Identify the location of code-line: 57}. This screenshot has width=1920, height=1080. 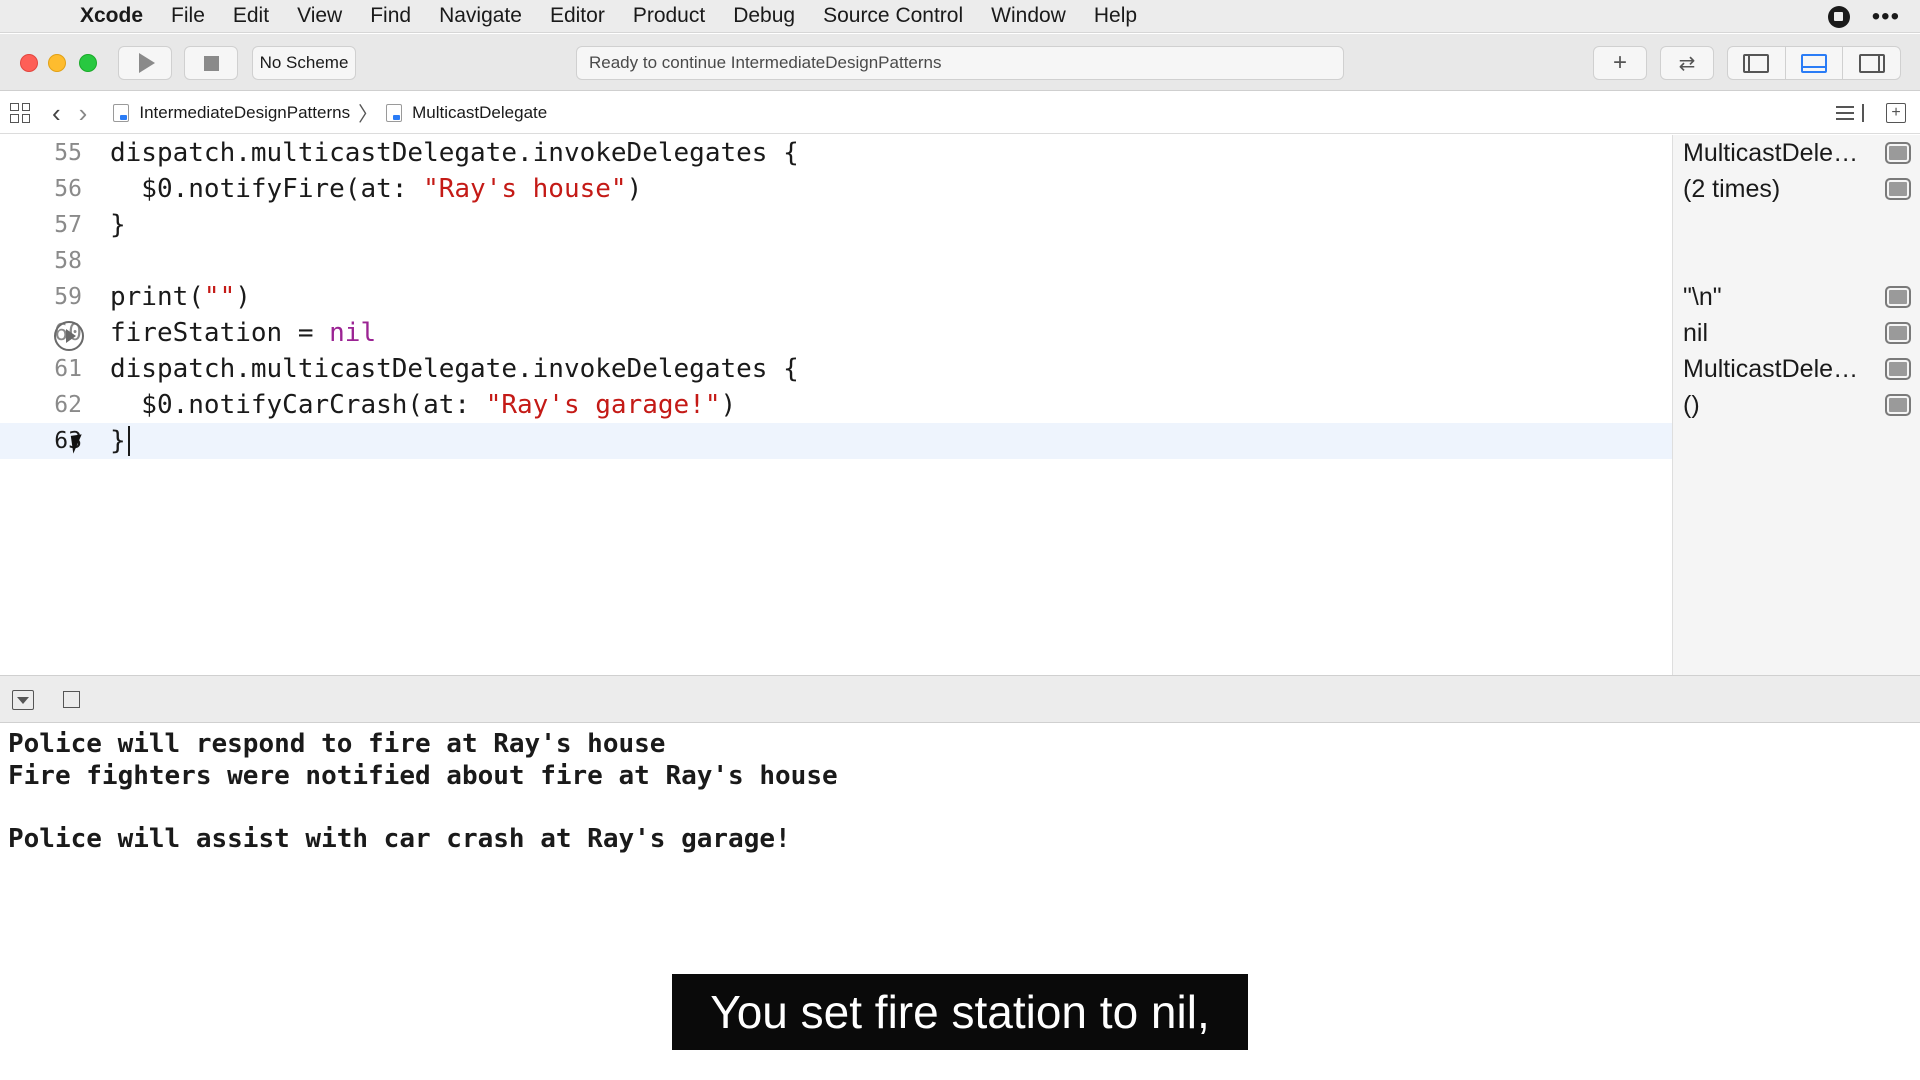
(836, 225).